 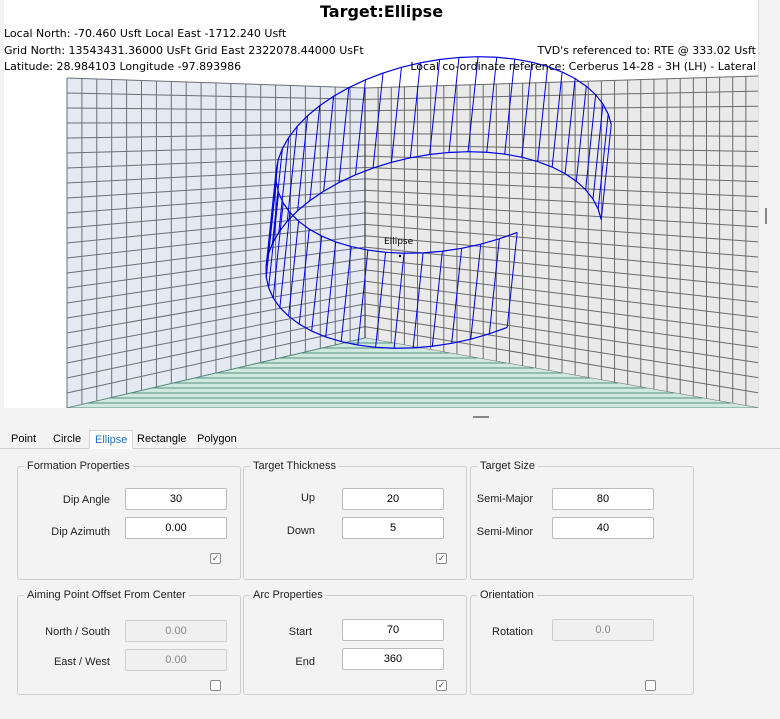 What do you see at coordinates (603, 630) in the screenshot?
I see `rotation-input: 0.0` at bounding box center [603, 630].